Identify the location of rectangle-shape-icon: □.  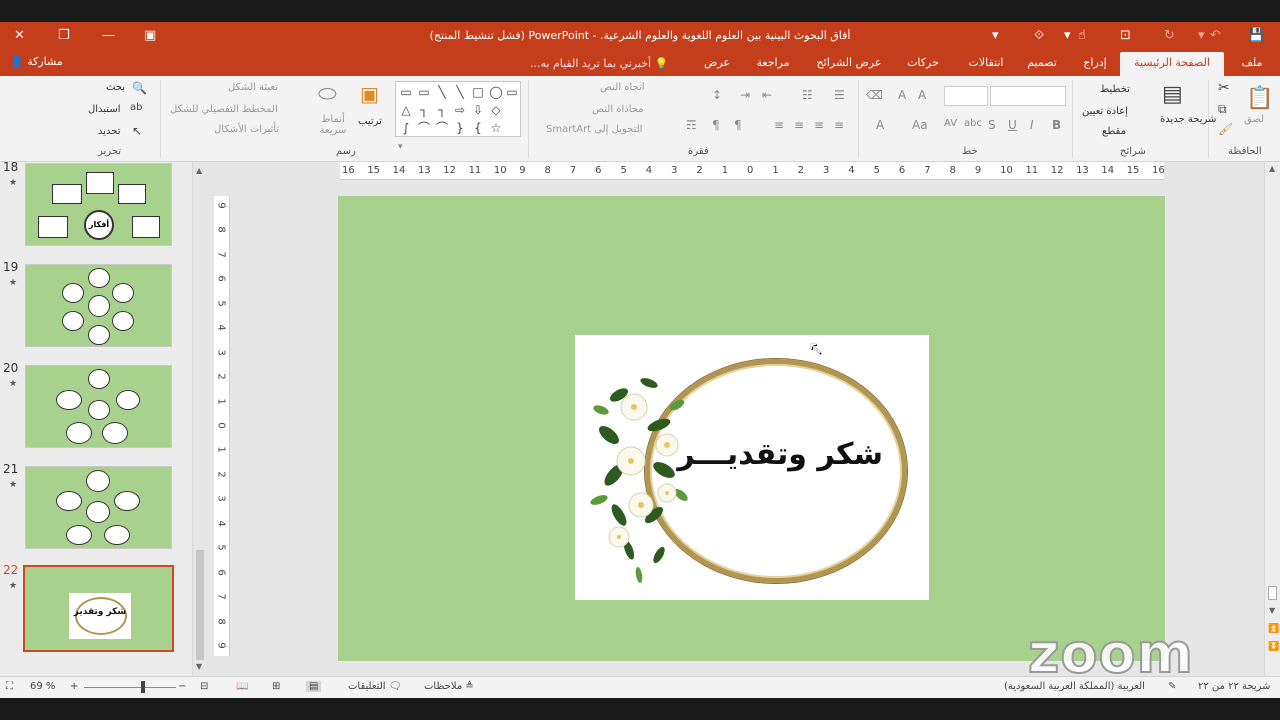
(478, 92).